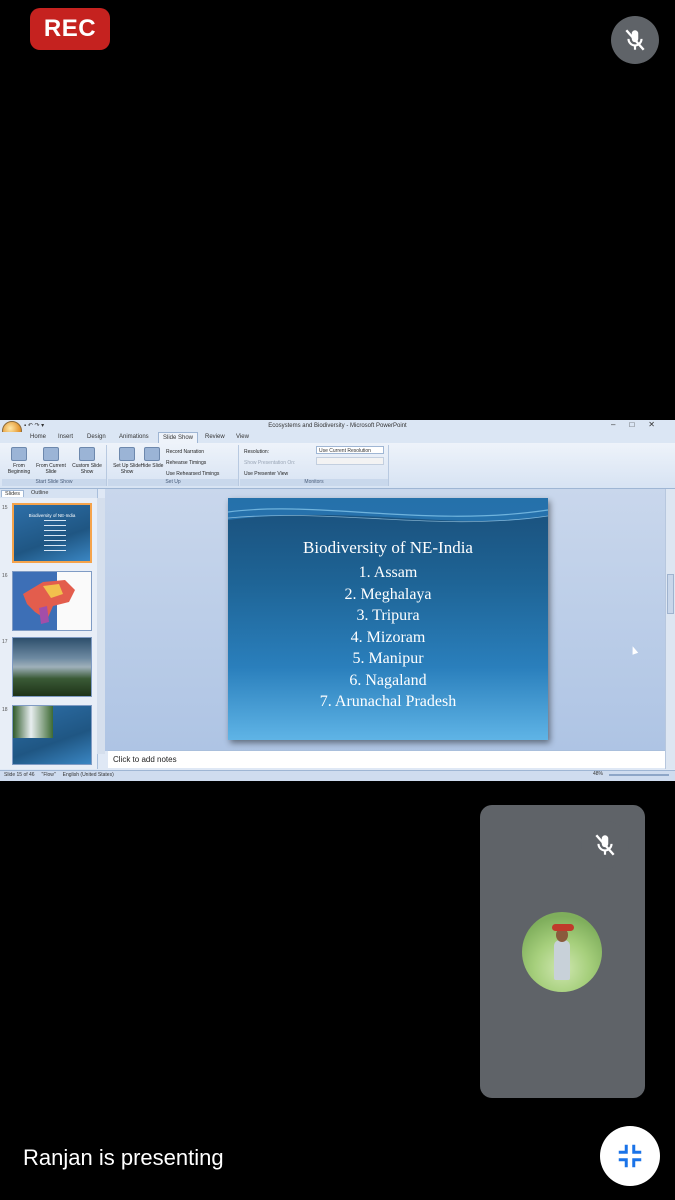  Describe the element at coordinates (215, 437) in the screenshot. I see `tab-review: Review` at that location.